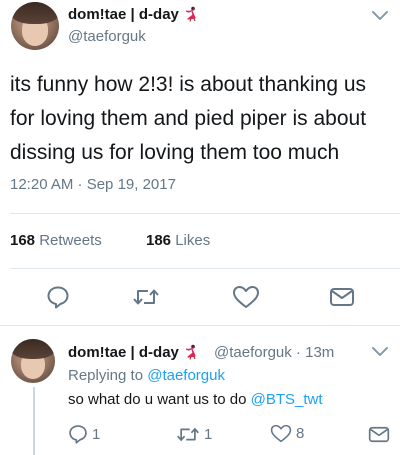 The height and width of the screenshot is (455, 400). I want to click on reply-reply-button: 1, so click(84, 434).